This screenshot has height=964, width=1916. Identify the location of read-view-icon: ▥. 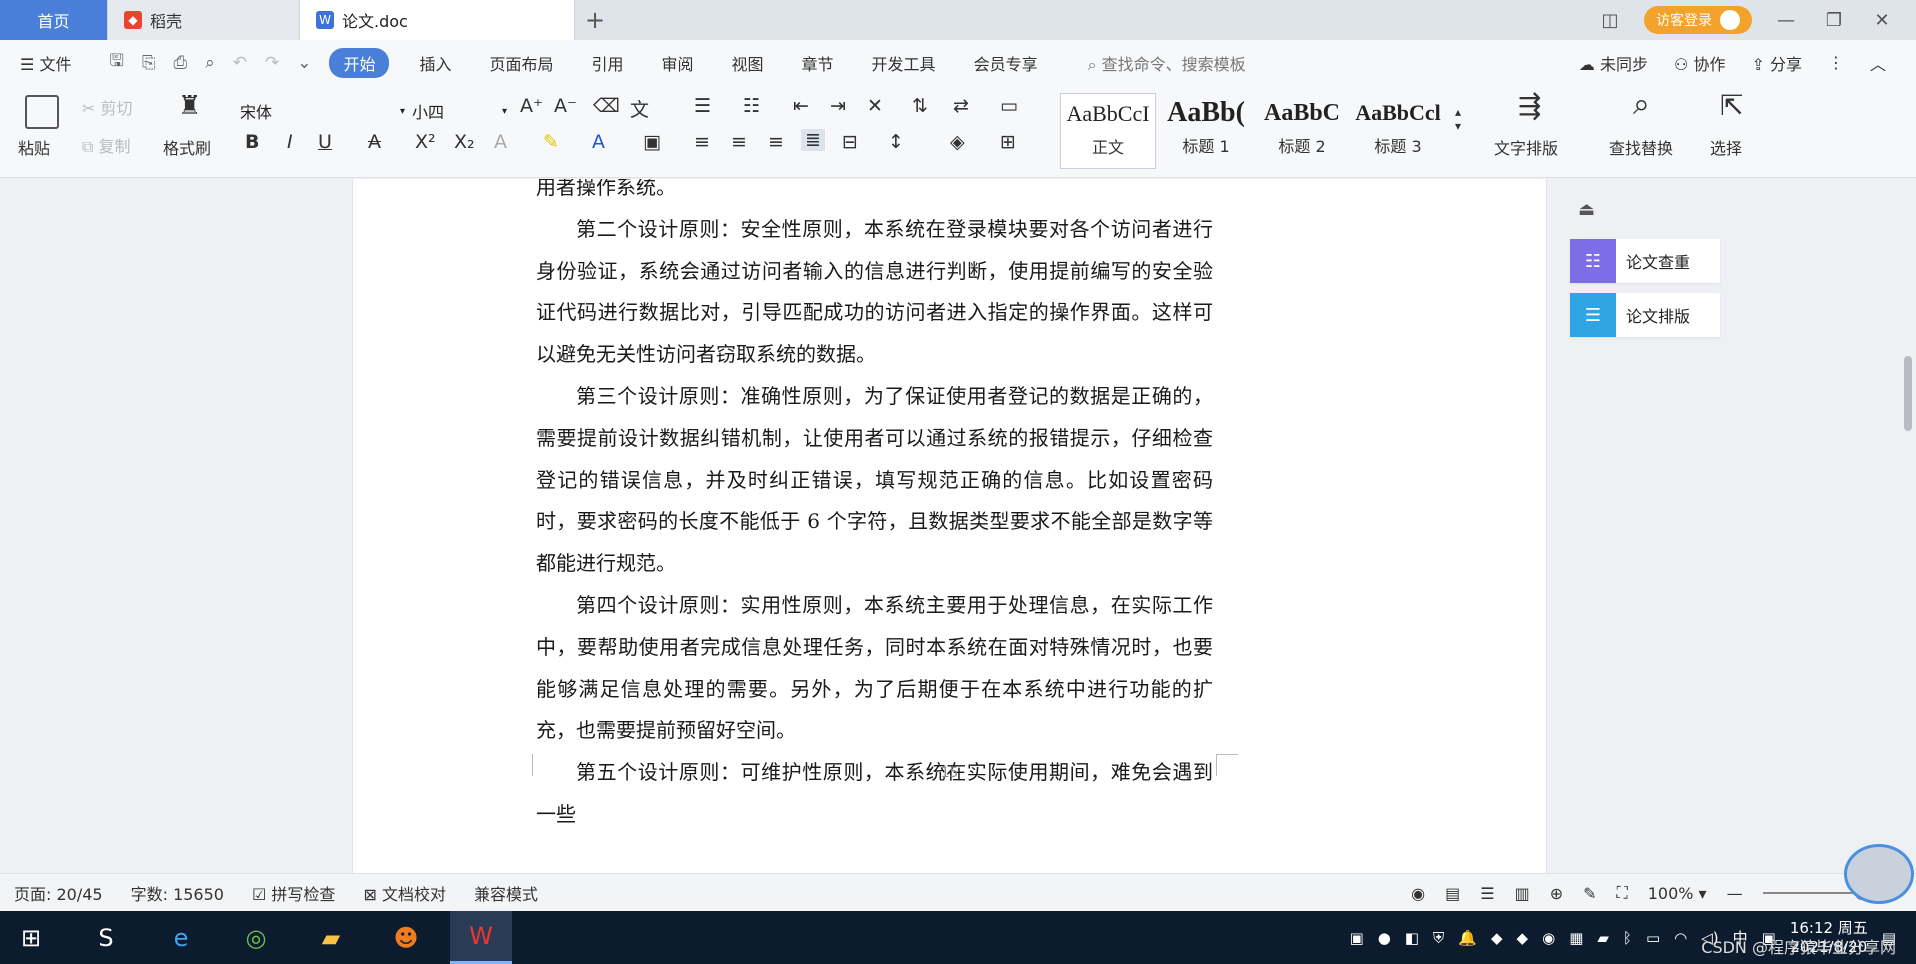
(1522, 893).